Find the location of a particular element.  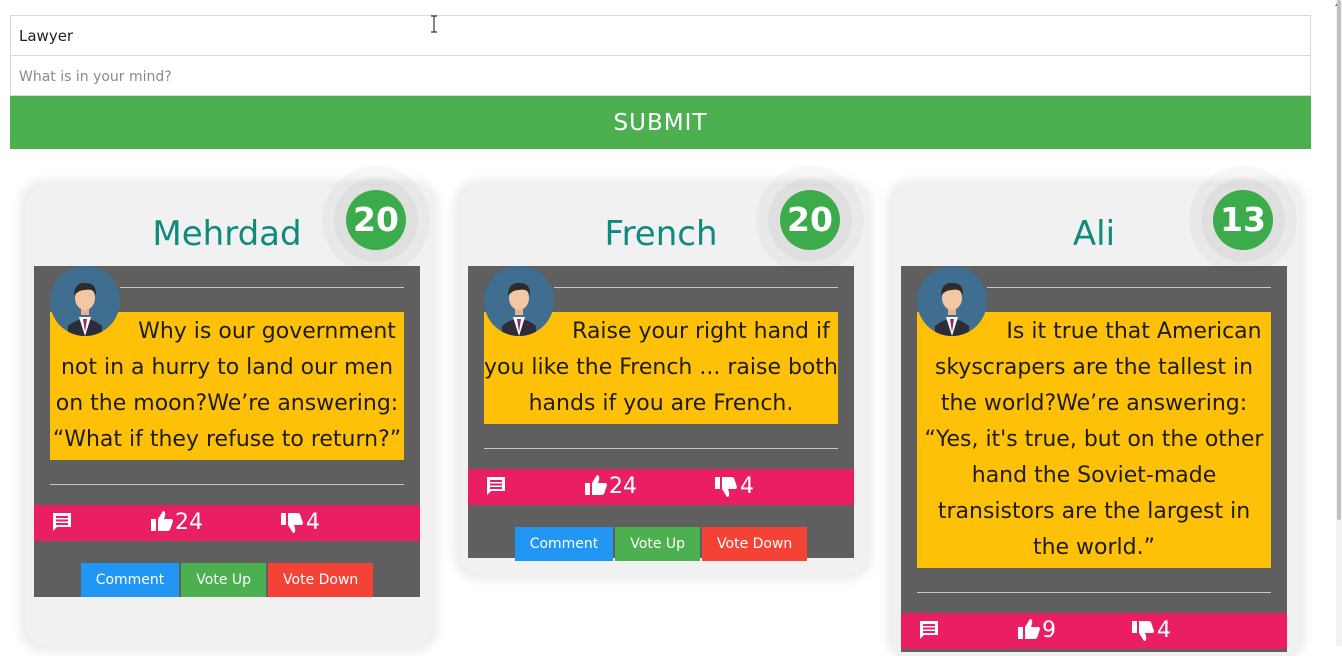

title-input is located at coordinates (660, 35).